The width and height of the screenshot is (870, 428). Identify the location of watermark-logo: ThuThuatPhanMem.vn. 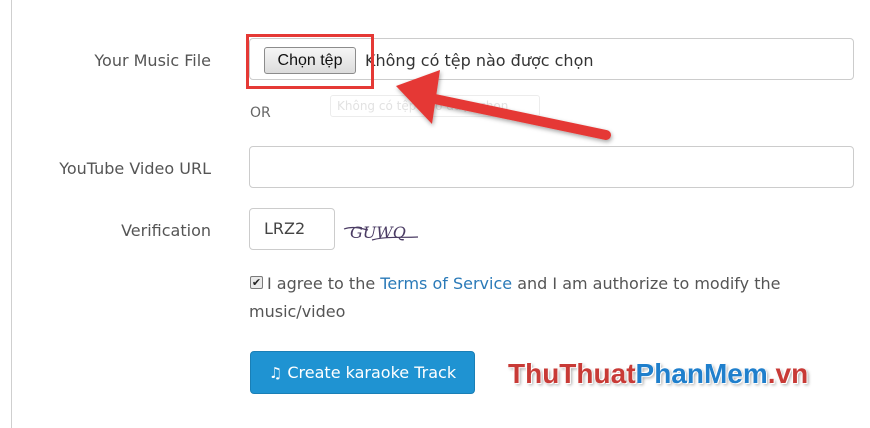
(658, 373).